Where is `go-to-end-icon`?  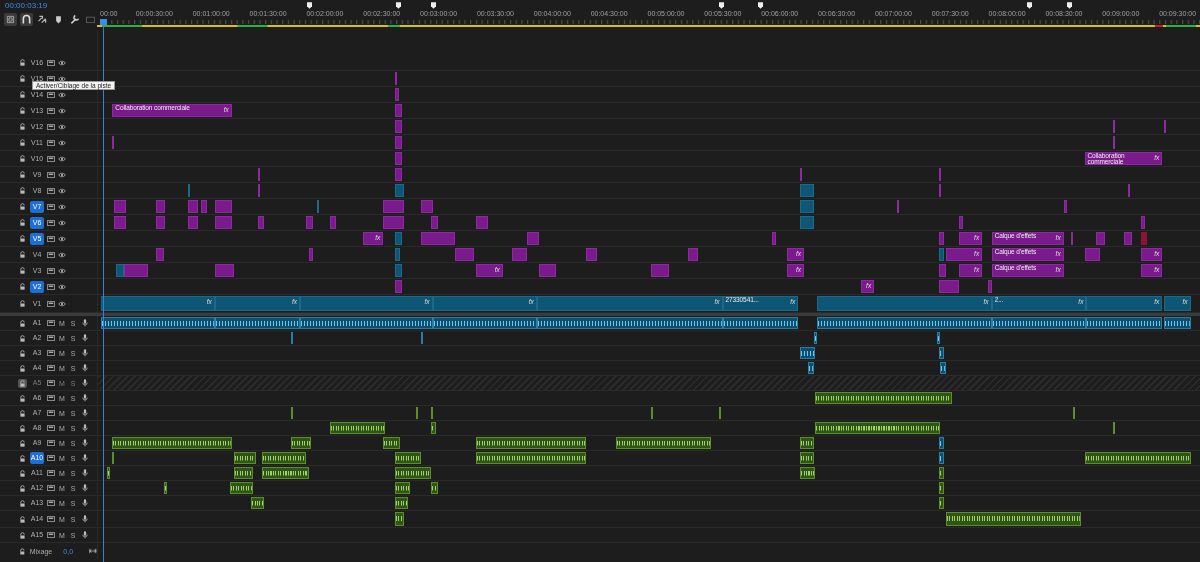
go-to-end-icon is located at coordinates (93, 551).